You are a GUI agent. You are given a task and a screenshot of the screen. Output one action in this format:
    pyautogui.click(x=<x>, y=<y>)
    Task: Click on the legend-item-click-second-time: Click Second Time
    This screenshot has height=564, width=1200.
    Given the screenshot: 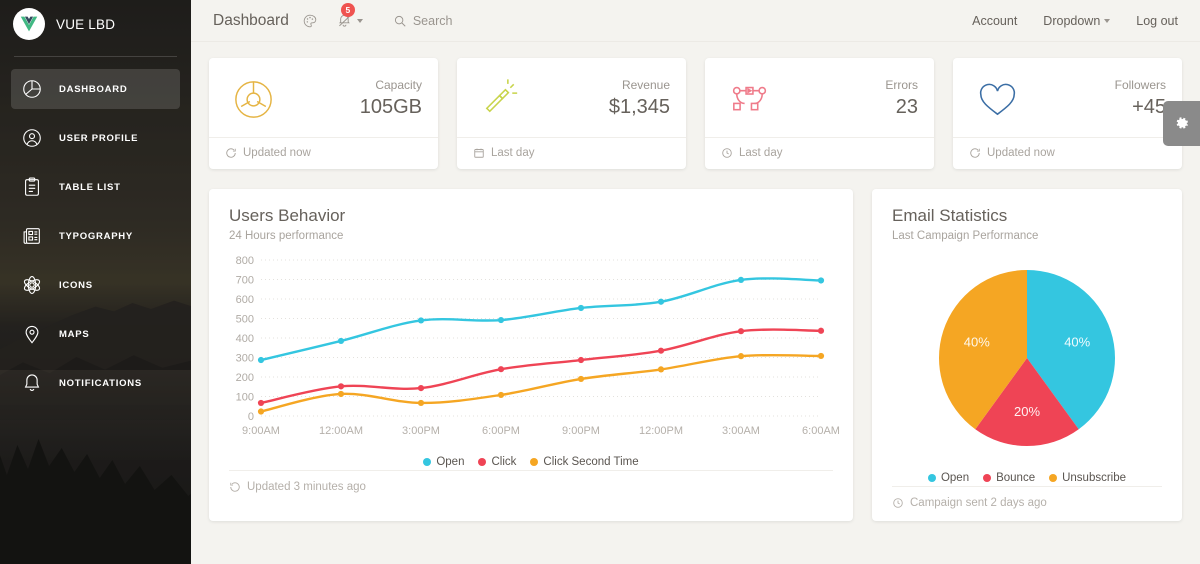 What is the action you would take?
    pyautogui.click(x=584, y=462)
    